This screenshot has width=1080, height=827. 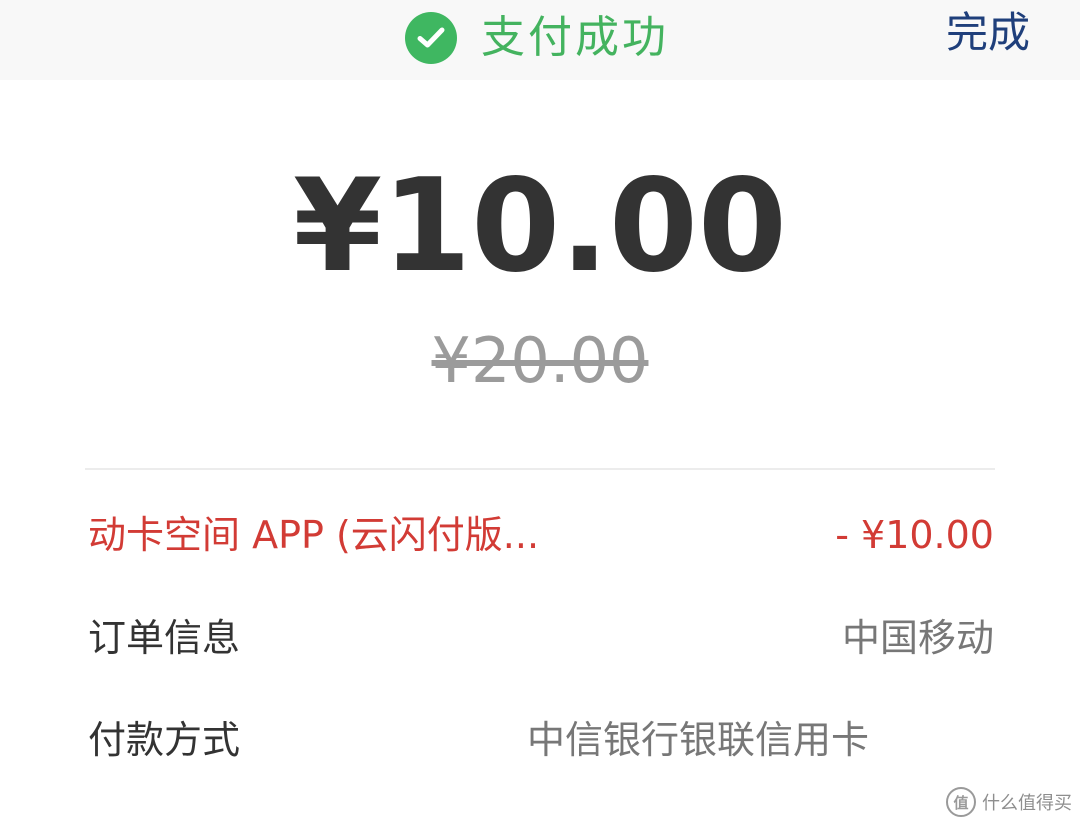 What do you see at coordinates (575, 37) in the screenshot?
I see `payment-status-text: 支付成功` at bounding box center [575, 37].